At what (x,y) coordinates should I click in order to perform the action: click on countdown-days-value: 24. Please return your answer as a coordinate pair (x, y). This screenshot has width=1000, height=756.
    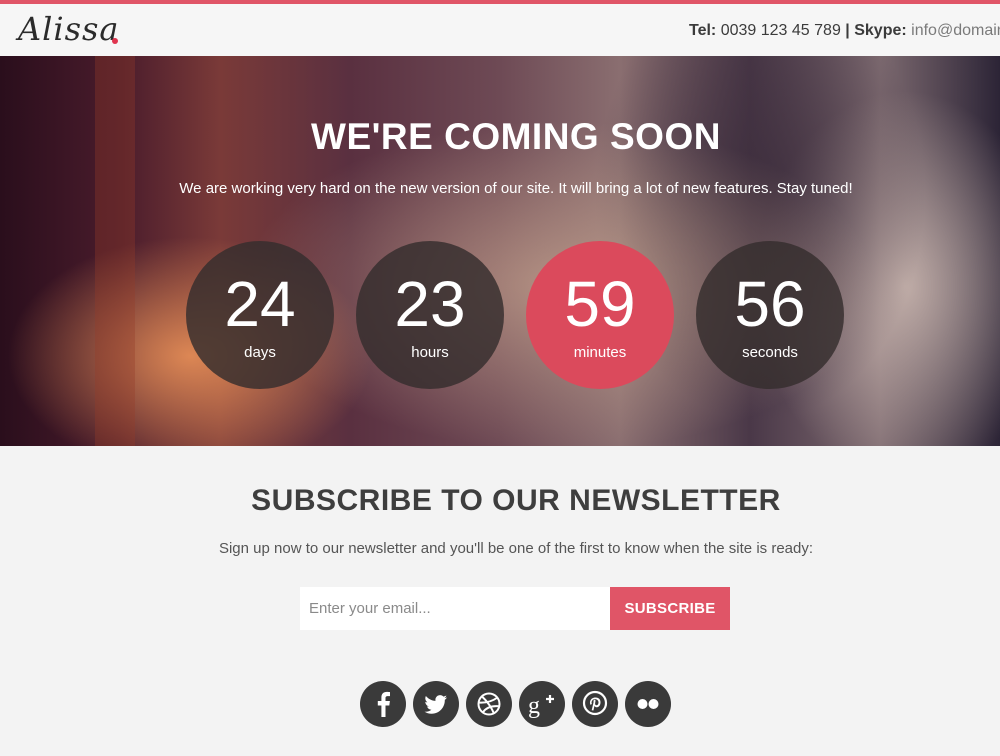
    Looking at the image, I should click on (260, 304).